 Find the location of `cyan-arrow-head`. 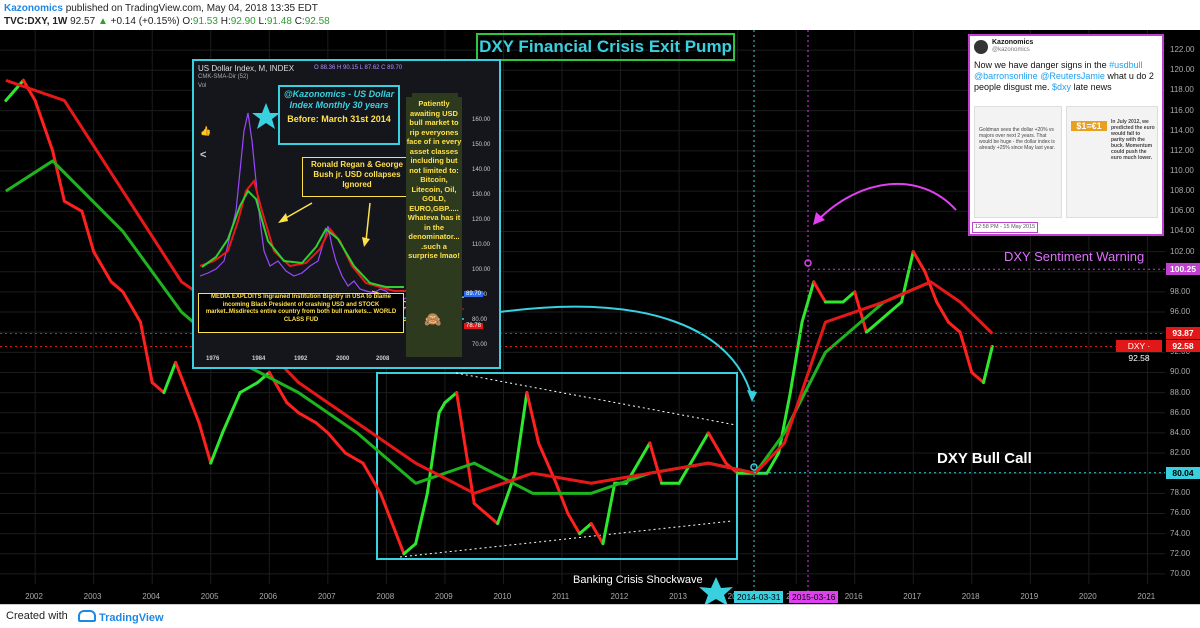

cyan-arrow-head is located at coordinates (752, 396).